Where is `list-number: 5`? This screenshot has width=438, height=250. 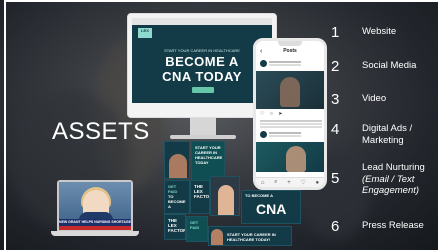
list-number: 5 is located at coordinates (335, 178).